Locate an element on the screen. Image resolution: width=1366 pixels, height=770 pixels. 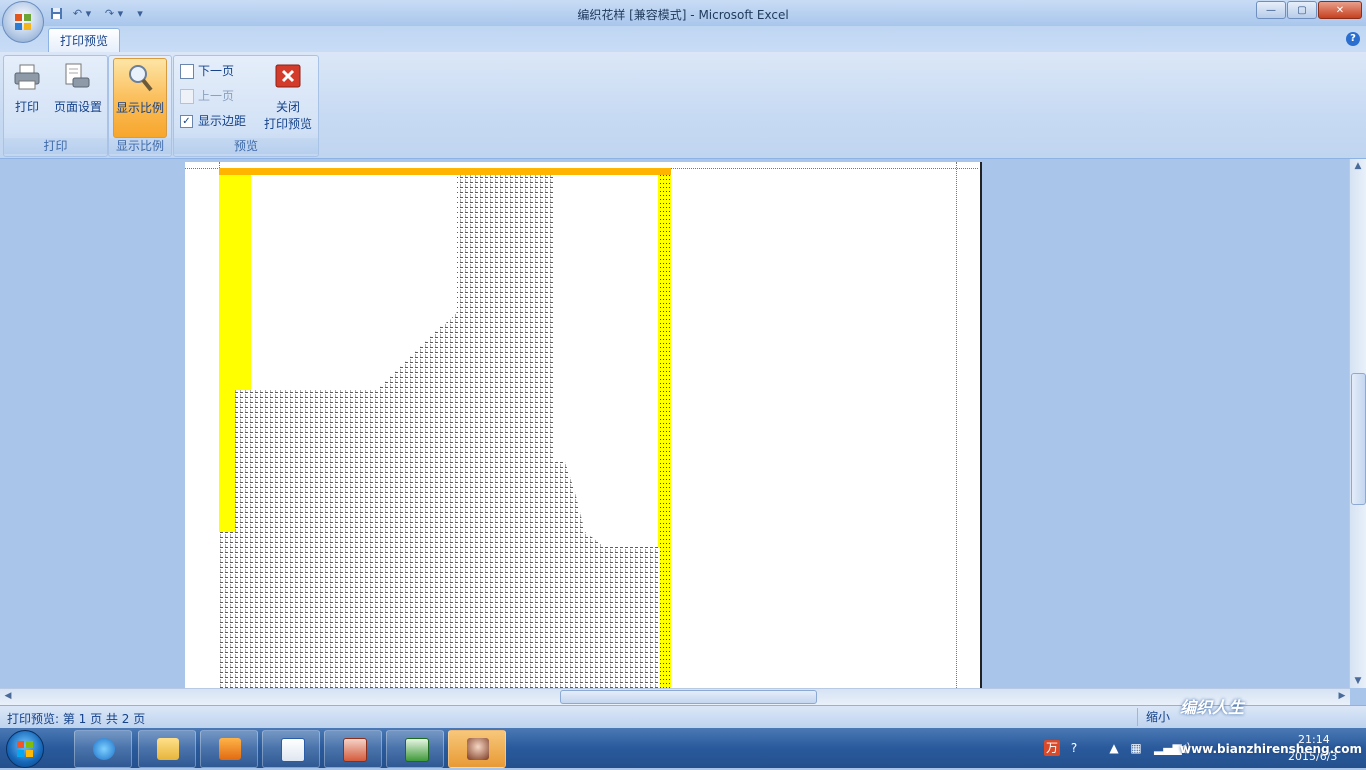
start-button is located at coordinates (25, 749).